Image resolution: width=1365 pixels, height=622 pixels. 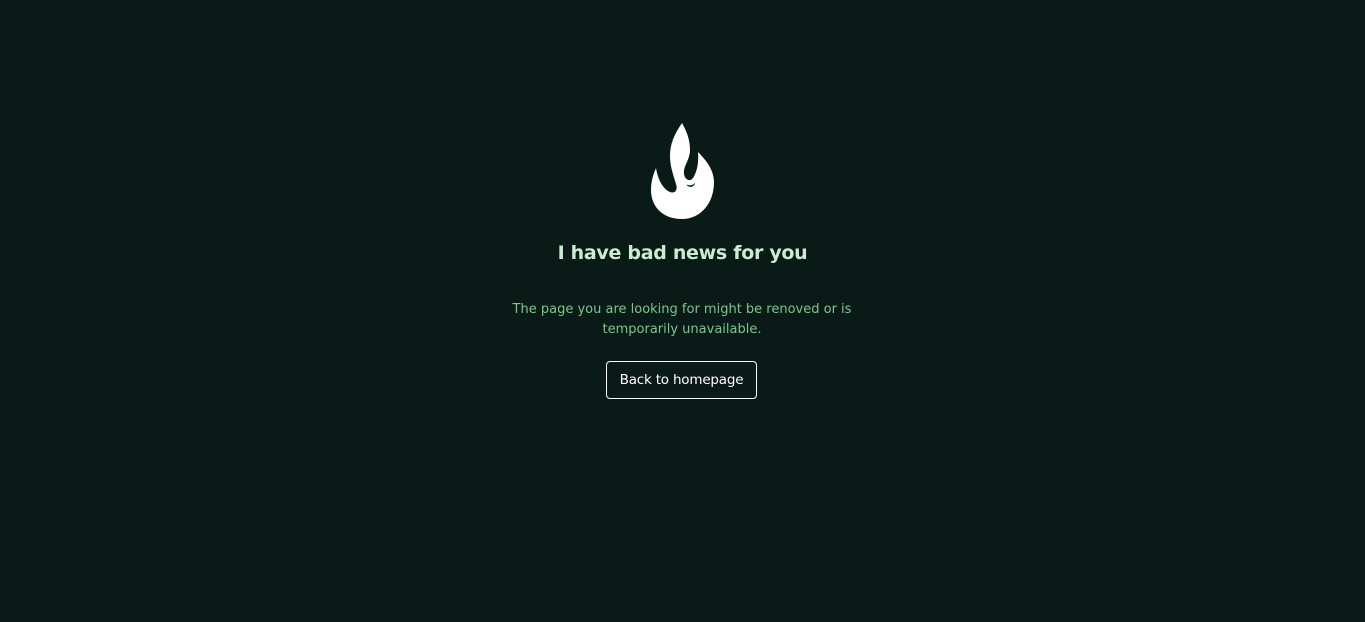 I want to click on back-to-homepage-button: Back to homepage, so click(x=681, y=380).